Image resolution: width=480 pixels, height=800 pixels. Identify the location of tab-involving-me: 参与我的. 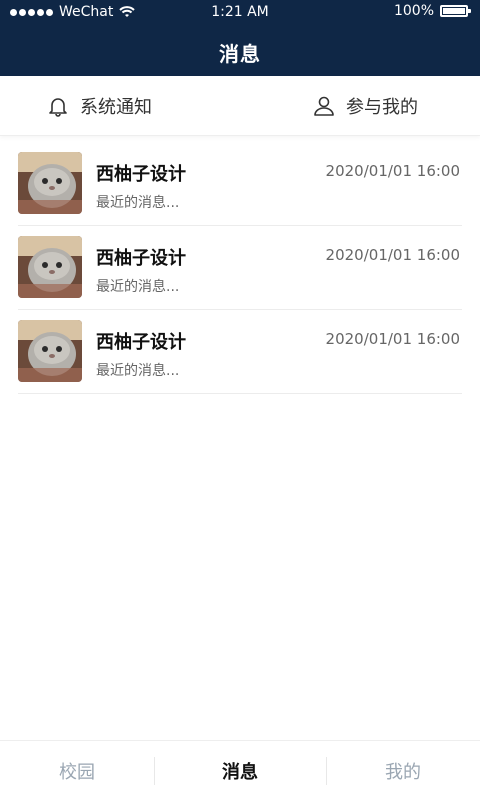
(365, 106).